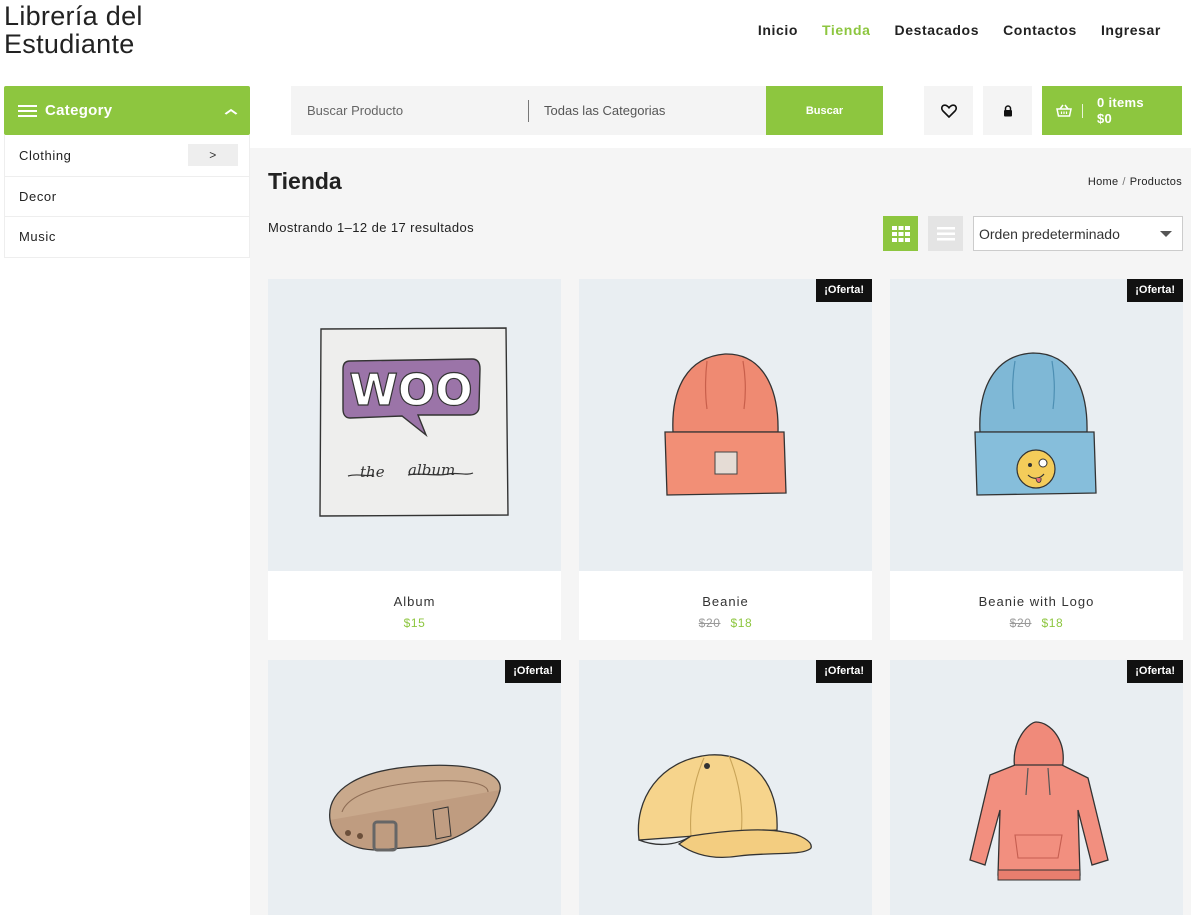  I want to click on grid-view-button, so click(900, 233).